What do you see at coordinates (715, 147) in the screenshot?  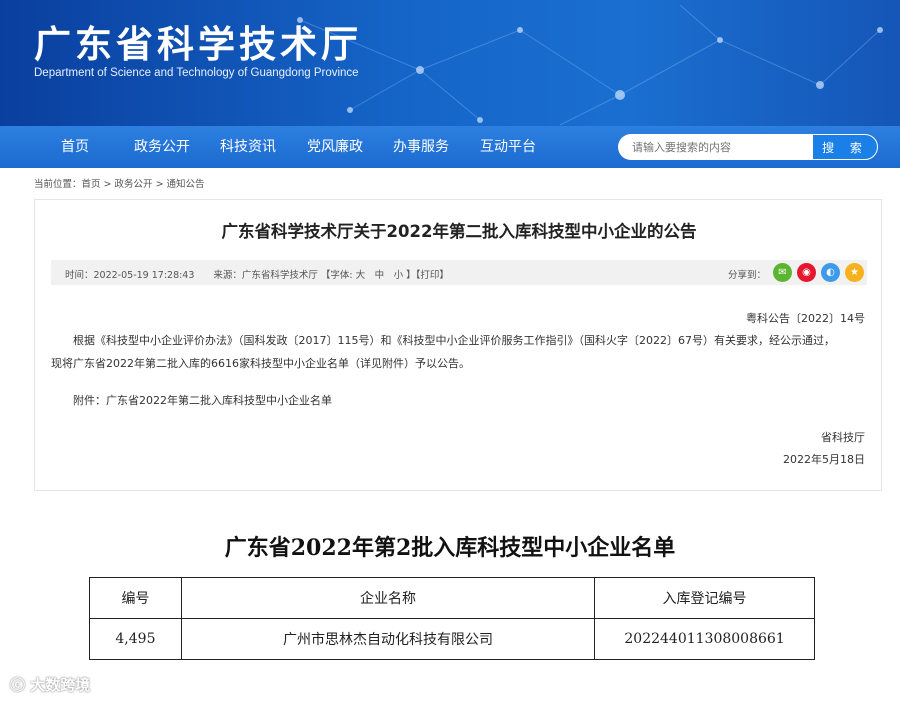 I see `search-input` at bounding box center [715, 147].